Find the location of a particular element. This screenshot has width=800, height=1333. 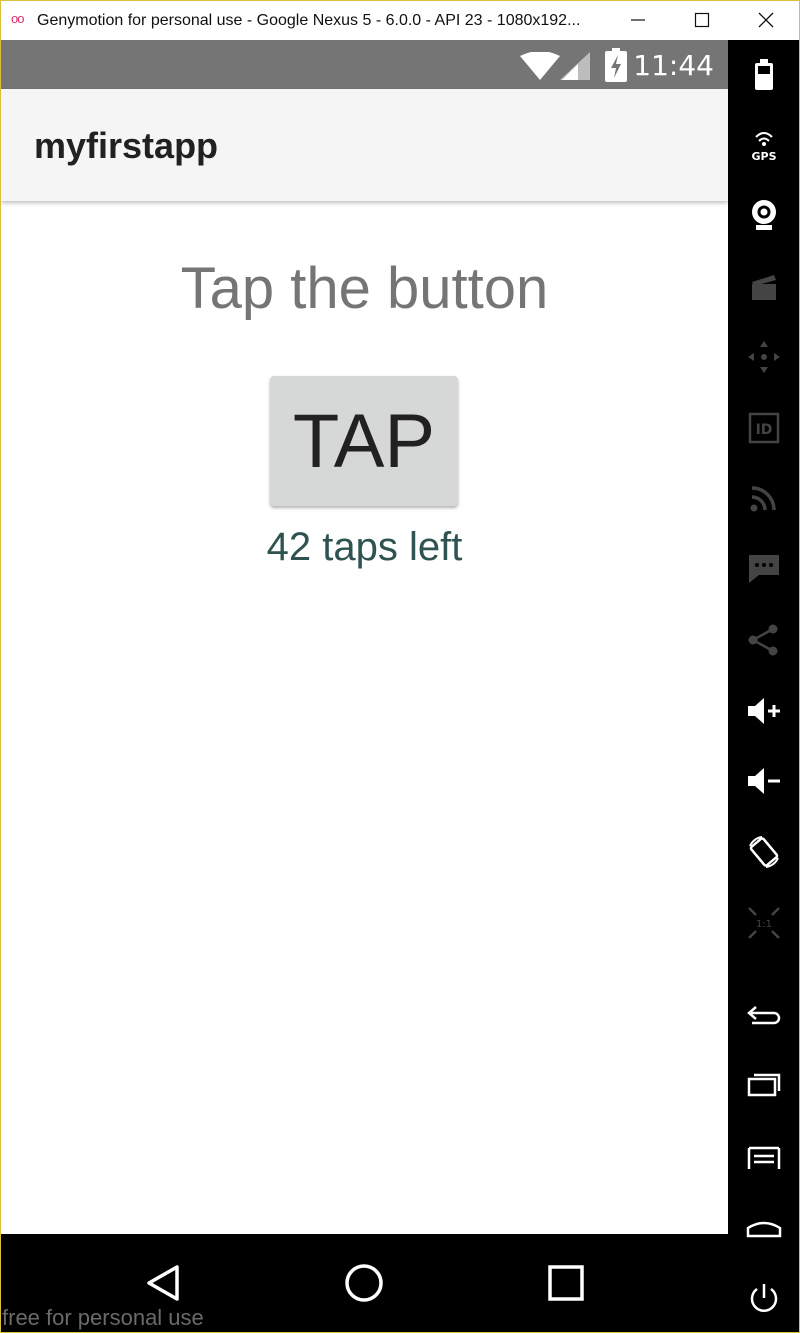

close-icon is located at coordinates (766, 20).